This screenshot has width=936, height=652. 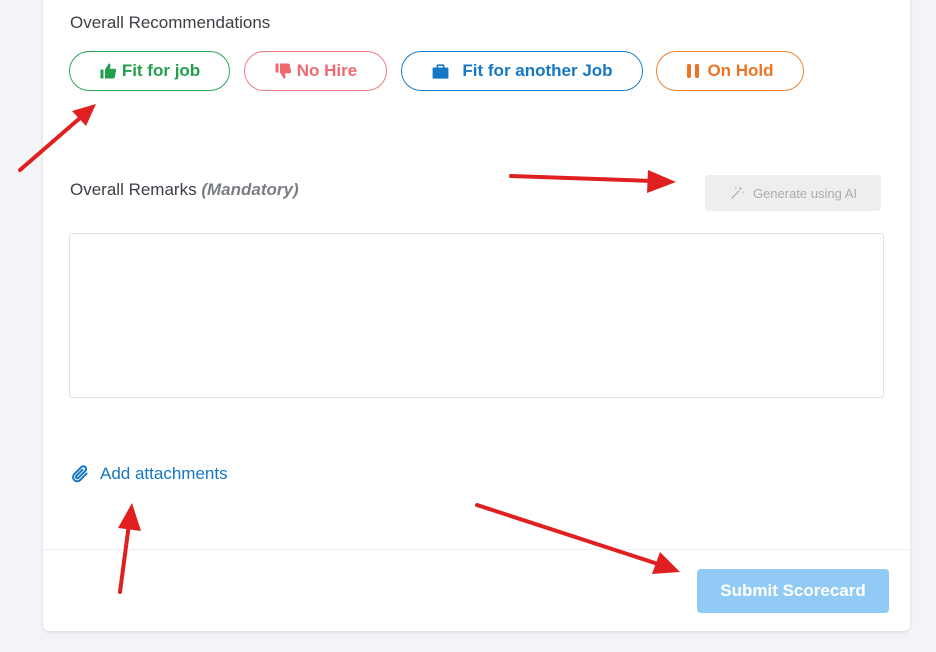 What do you see at coordinates (283, 71) in the screenshot?
I see `thumbs-down-icon` at bounding box center [283, 71].